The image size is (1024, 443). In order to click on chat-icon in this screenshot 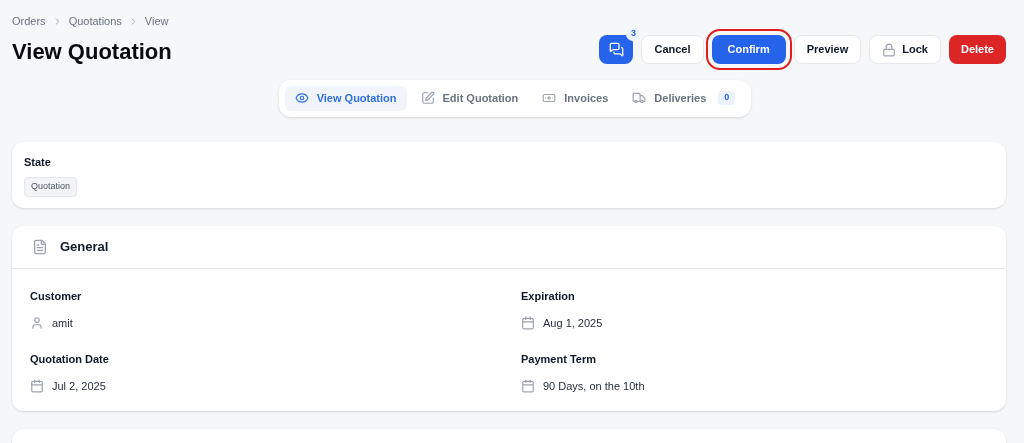, I will do `click(616, 49)`.